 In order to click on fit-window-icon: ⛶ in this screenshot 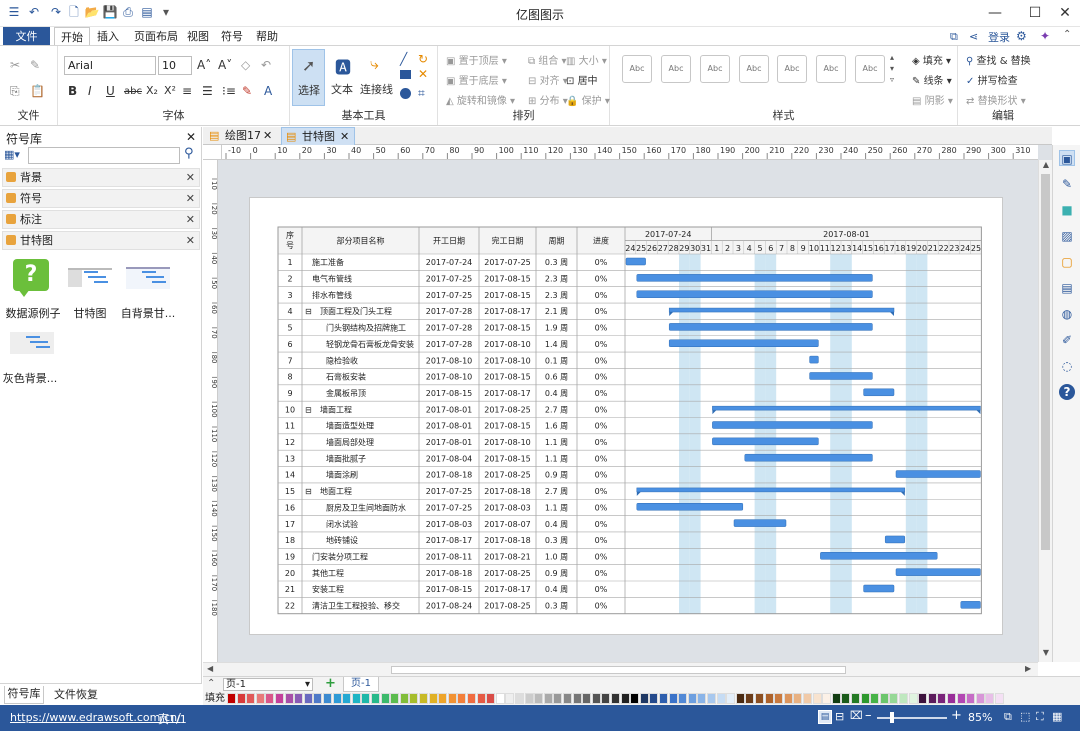, I will do `click(1040, 717)`.